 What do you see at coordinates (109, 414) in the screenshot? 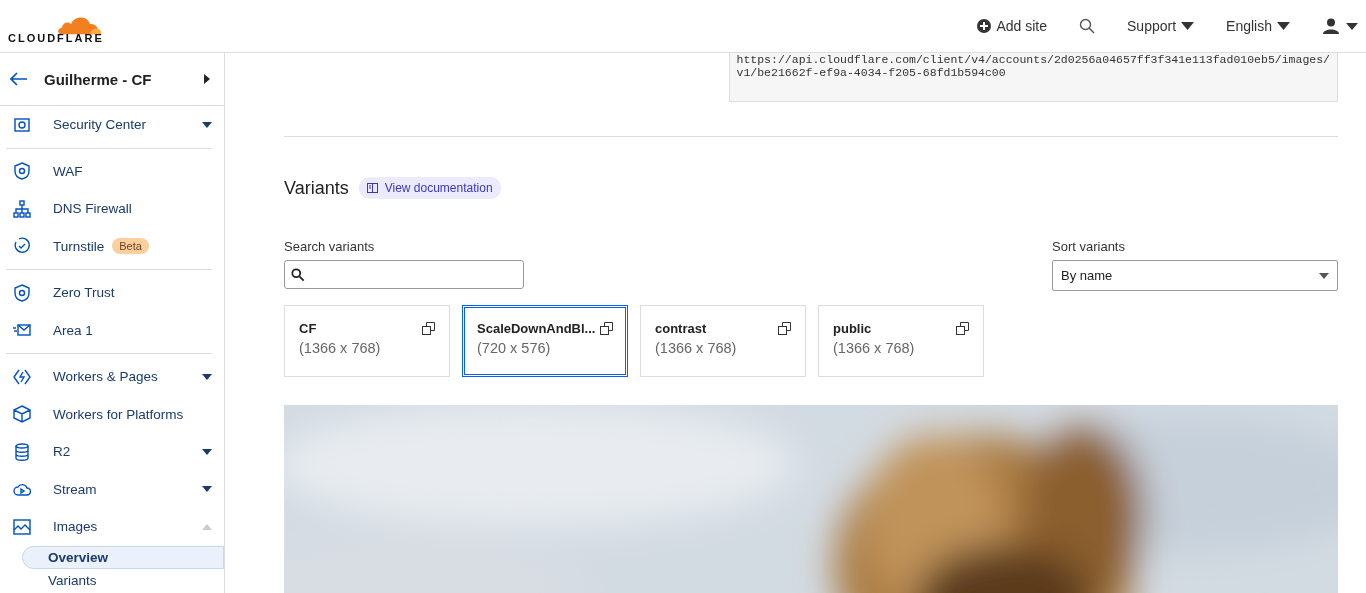
I see `sidebar-item: Workers for Platforms` at bounding box center [109, 414].